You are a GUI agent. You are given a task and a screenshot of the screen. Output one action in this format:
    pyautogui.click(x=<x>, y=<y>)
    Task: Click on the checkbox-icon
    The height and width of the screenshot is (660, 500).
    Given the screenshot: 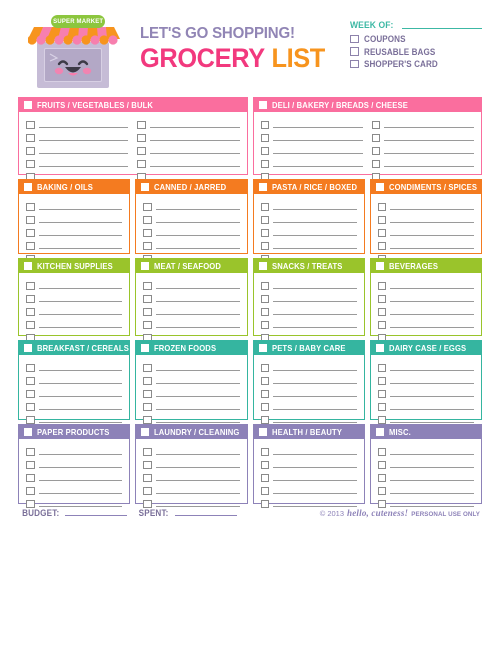 What is the action you would take?
    pyautogui.click(x=354, y=51)
    